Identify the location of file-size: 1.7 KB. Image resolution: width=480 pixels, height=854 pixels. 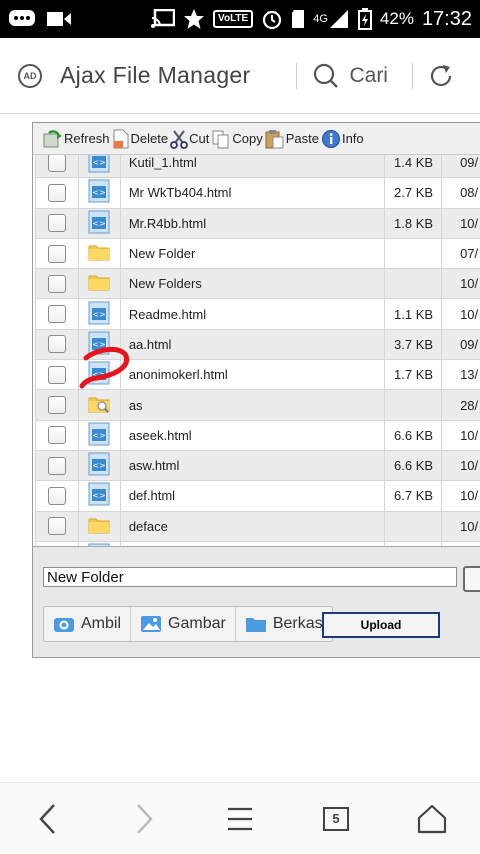
(413, 375).